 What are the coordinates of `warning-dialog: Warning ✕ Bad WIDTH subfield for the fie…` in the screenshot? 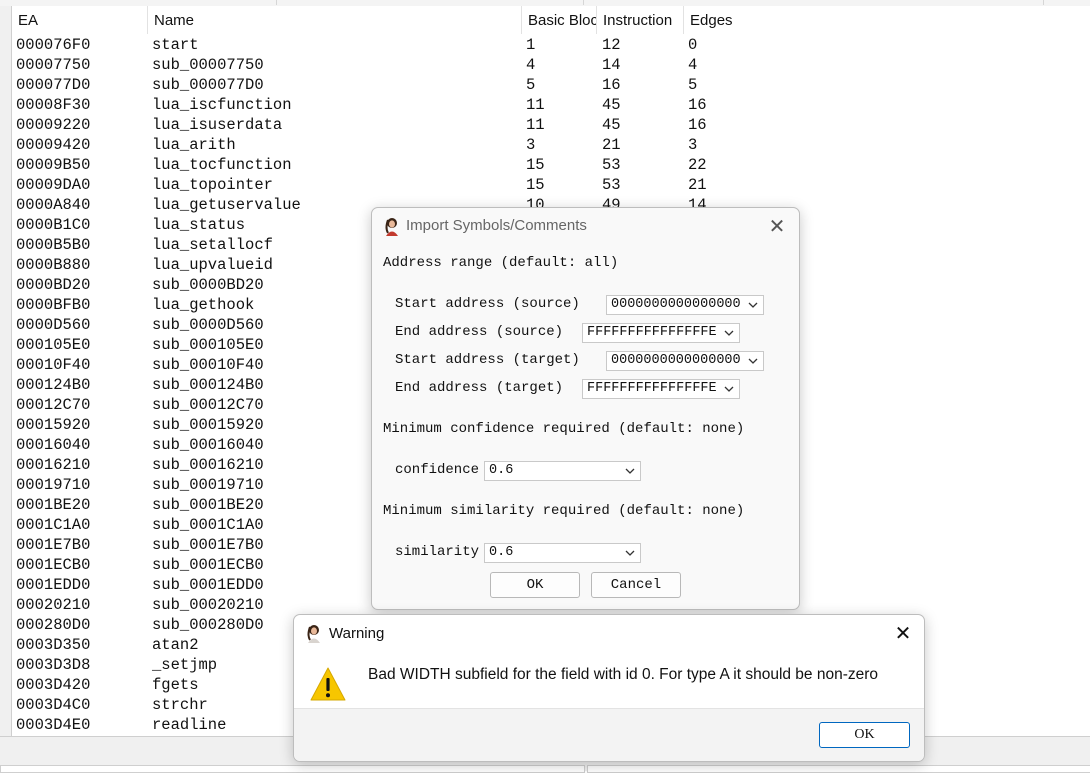 It's located at (609, 688).